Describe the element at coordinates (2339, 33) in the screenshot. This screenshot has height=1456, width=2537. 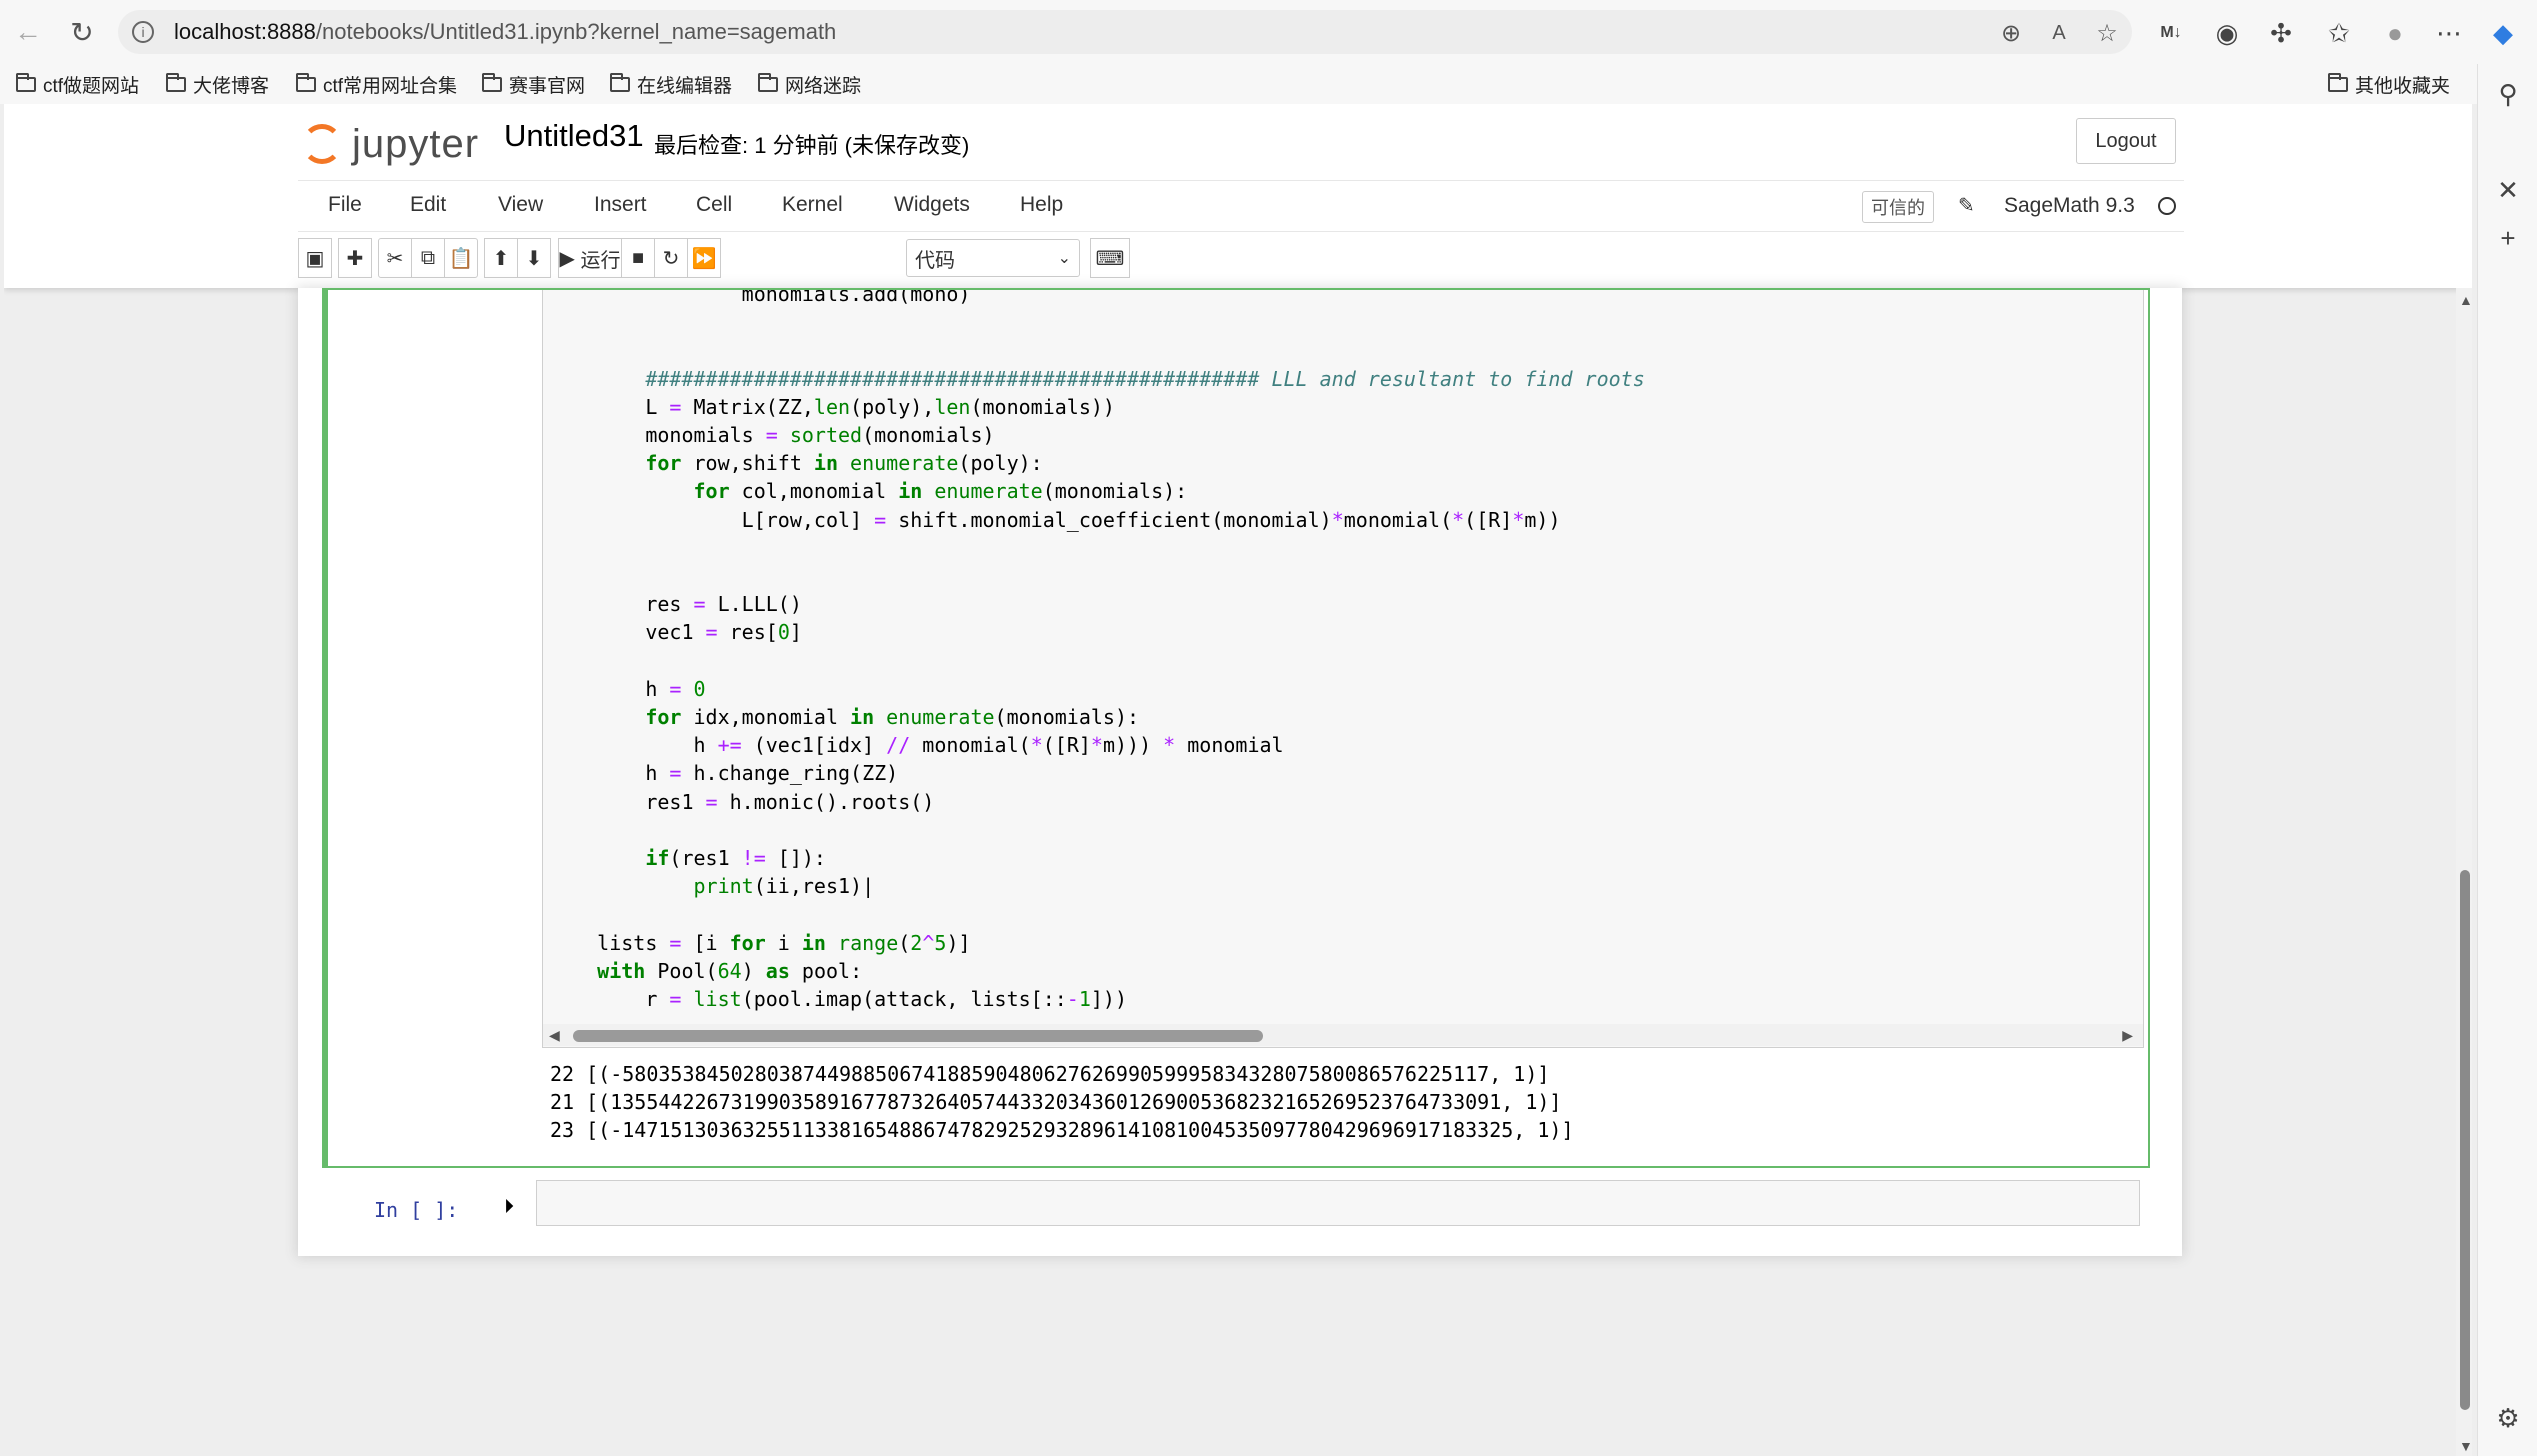
I see `favorites-icon: ✩` at that location.